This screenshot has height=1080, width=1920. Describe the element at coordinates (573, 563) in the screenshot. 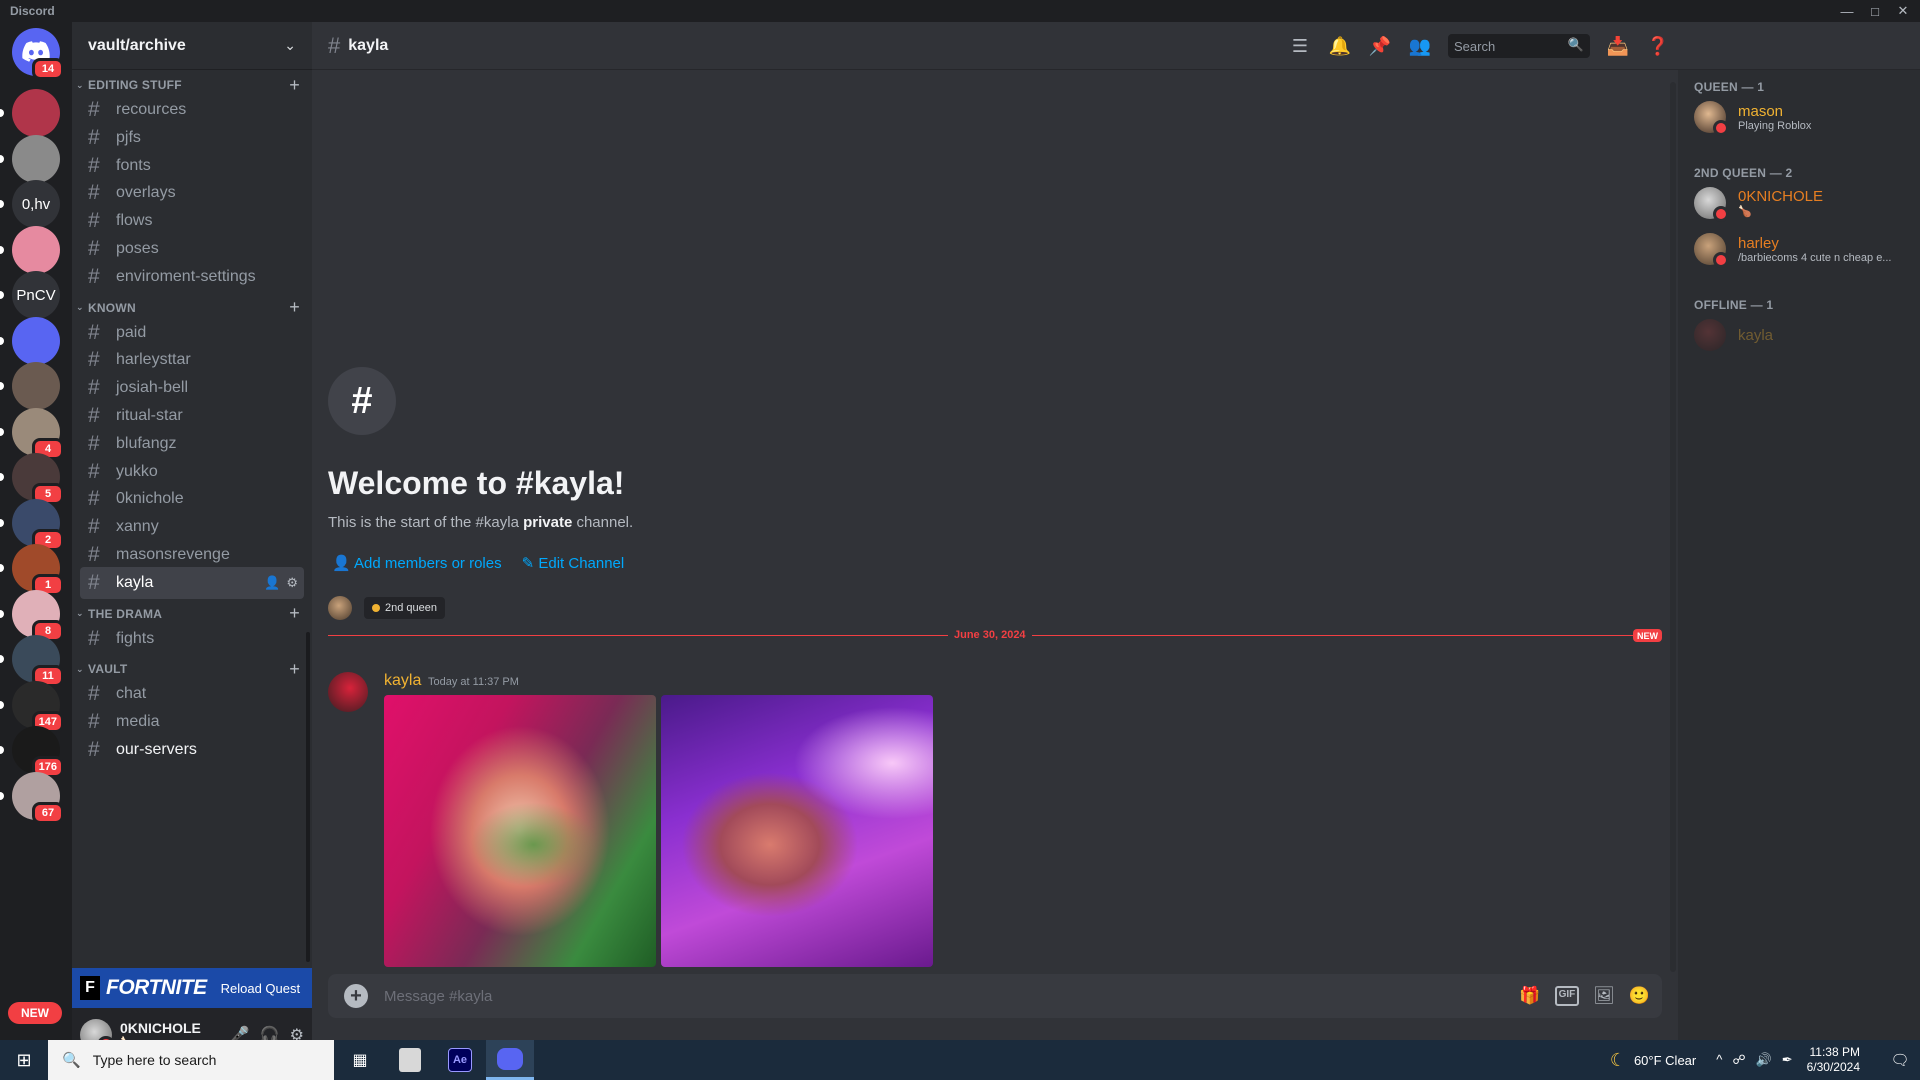

I see `edit-channel-link: ✎ Edit Channel` at that location.